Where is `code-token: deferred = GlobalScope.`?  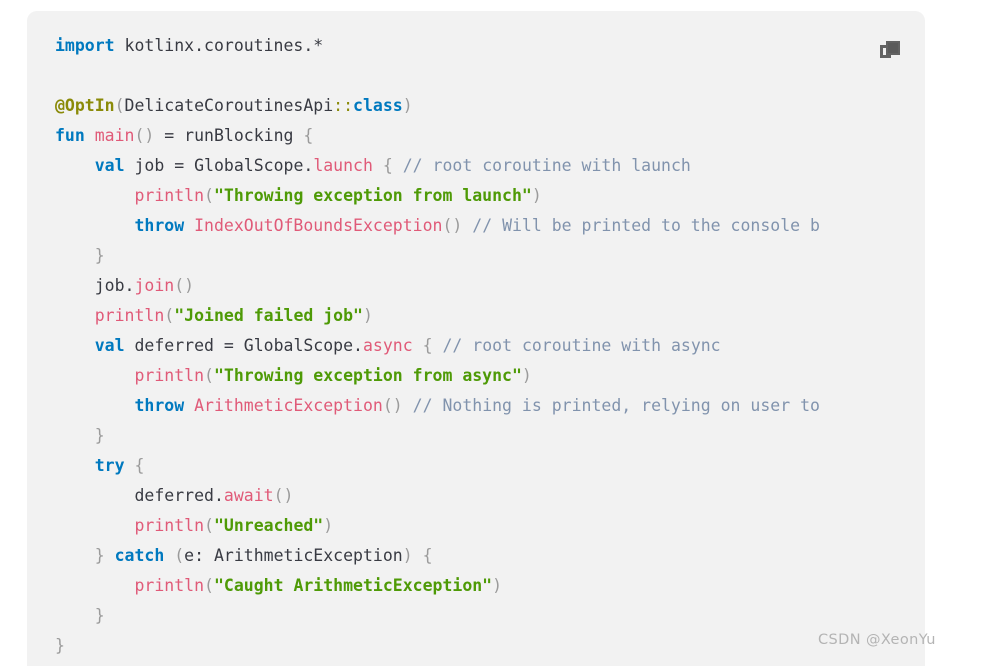
code-token: deferred = GlobalScope. is located at coordinates (243, 345).